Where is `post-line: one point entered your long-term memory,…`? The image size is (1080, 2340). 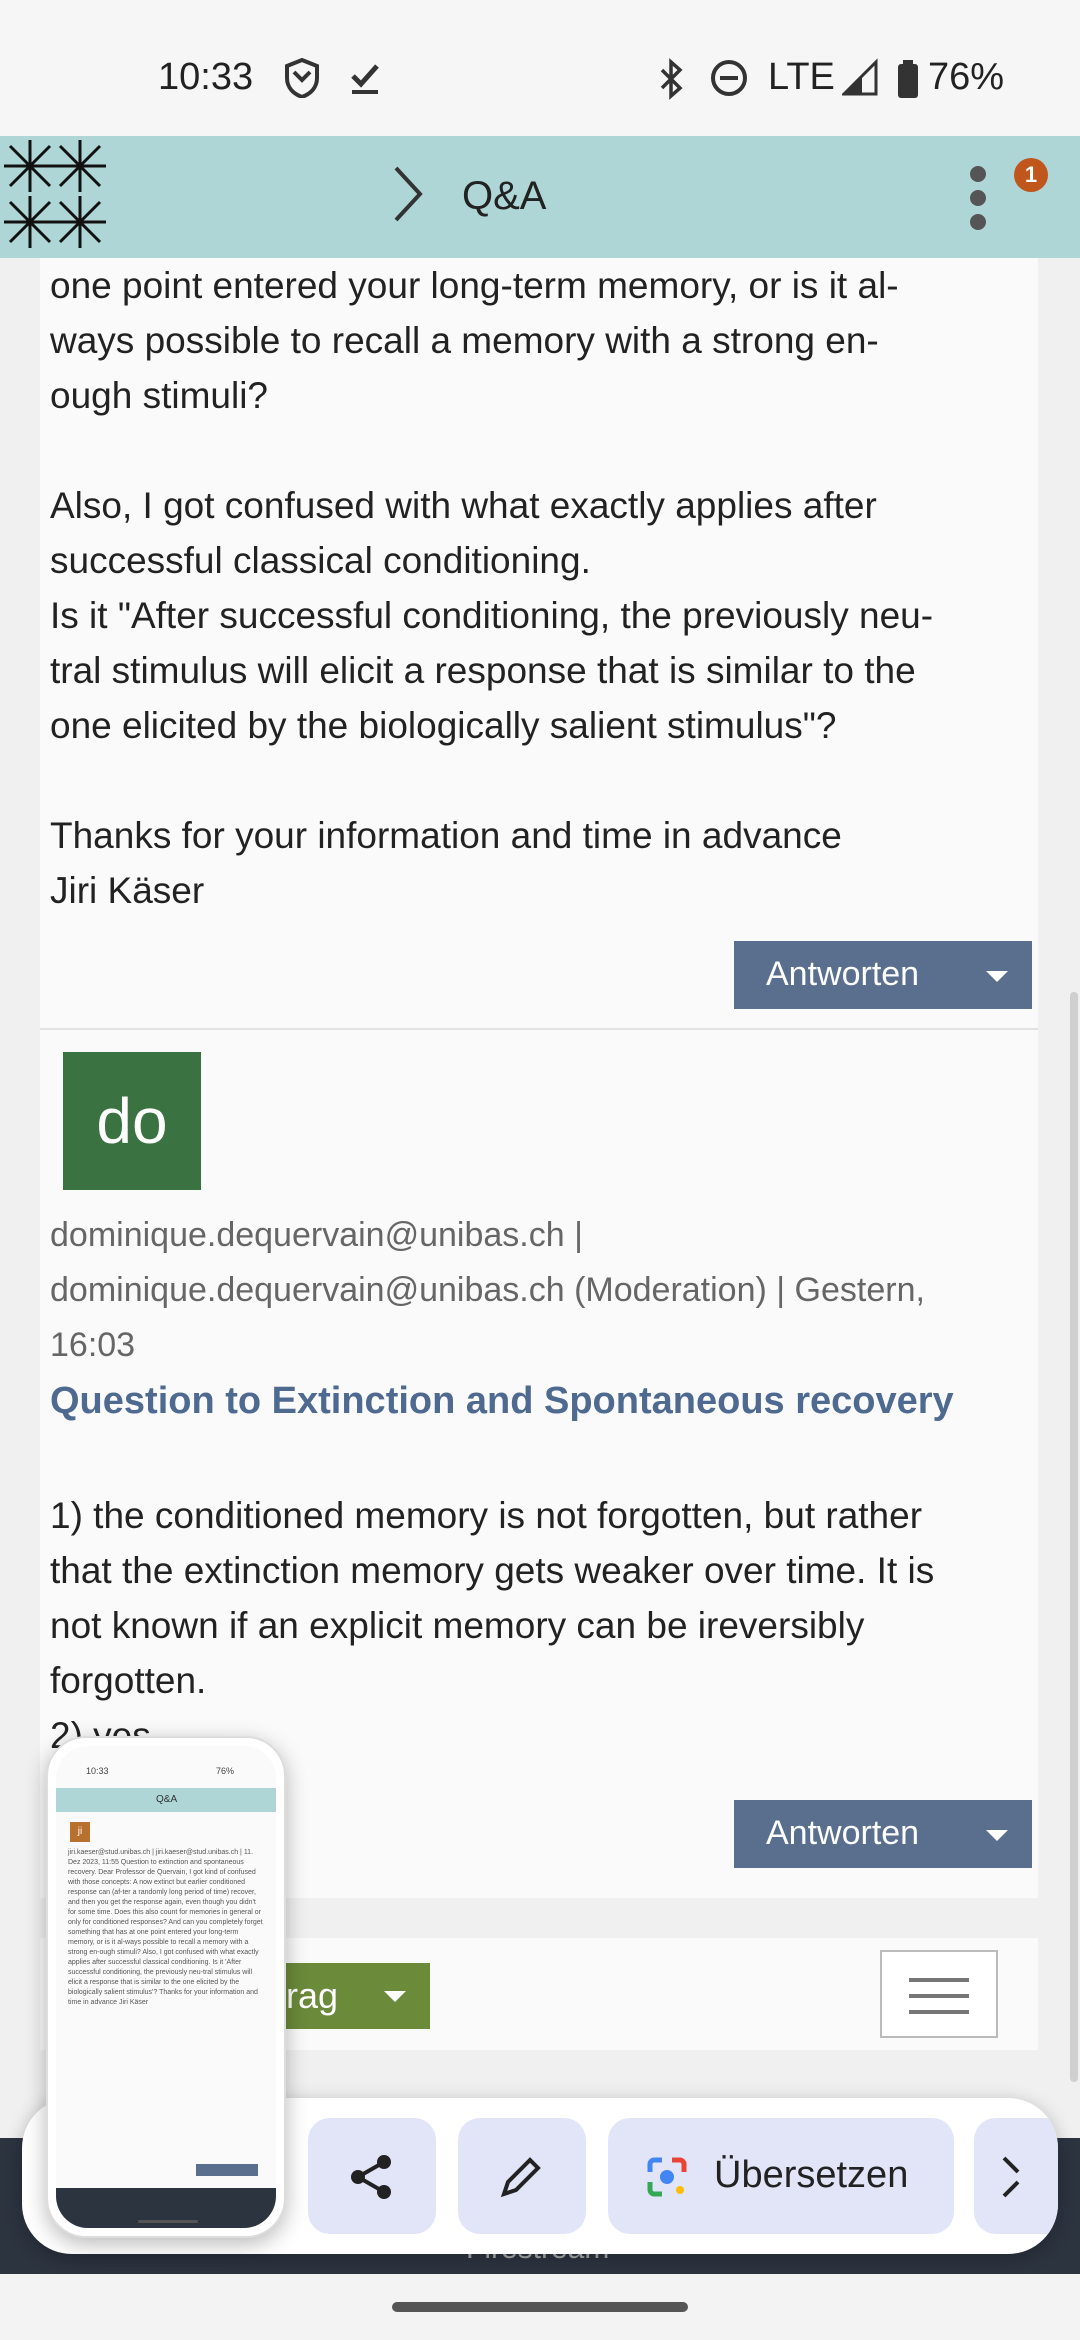
post-line: one point entered your long-term memory,… is located at coordinates (474, 285).